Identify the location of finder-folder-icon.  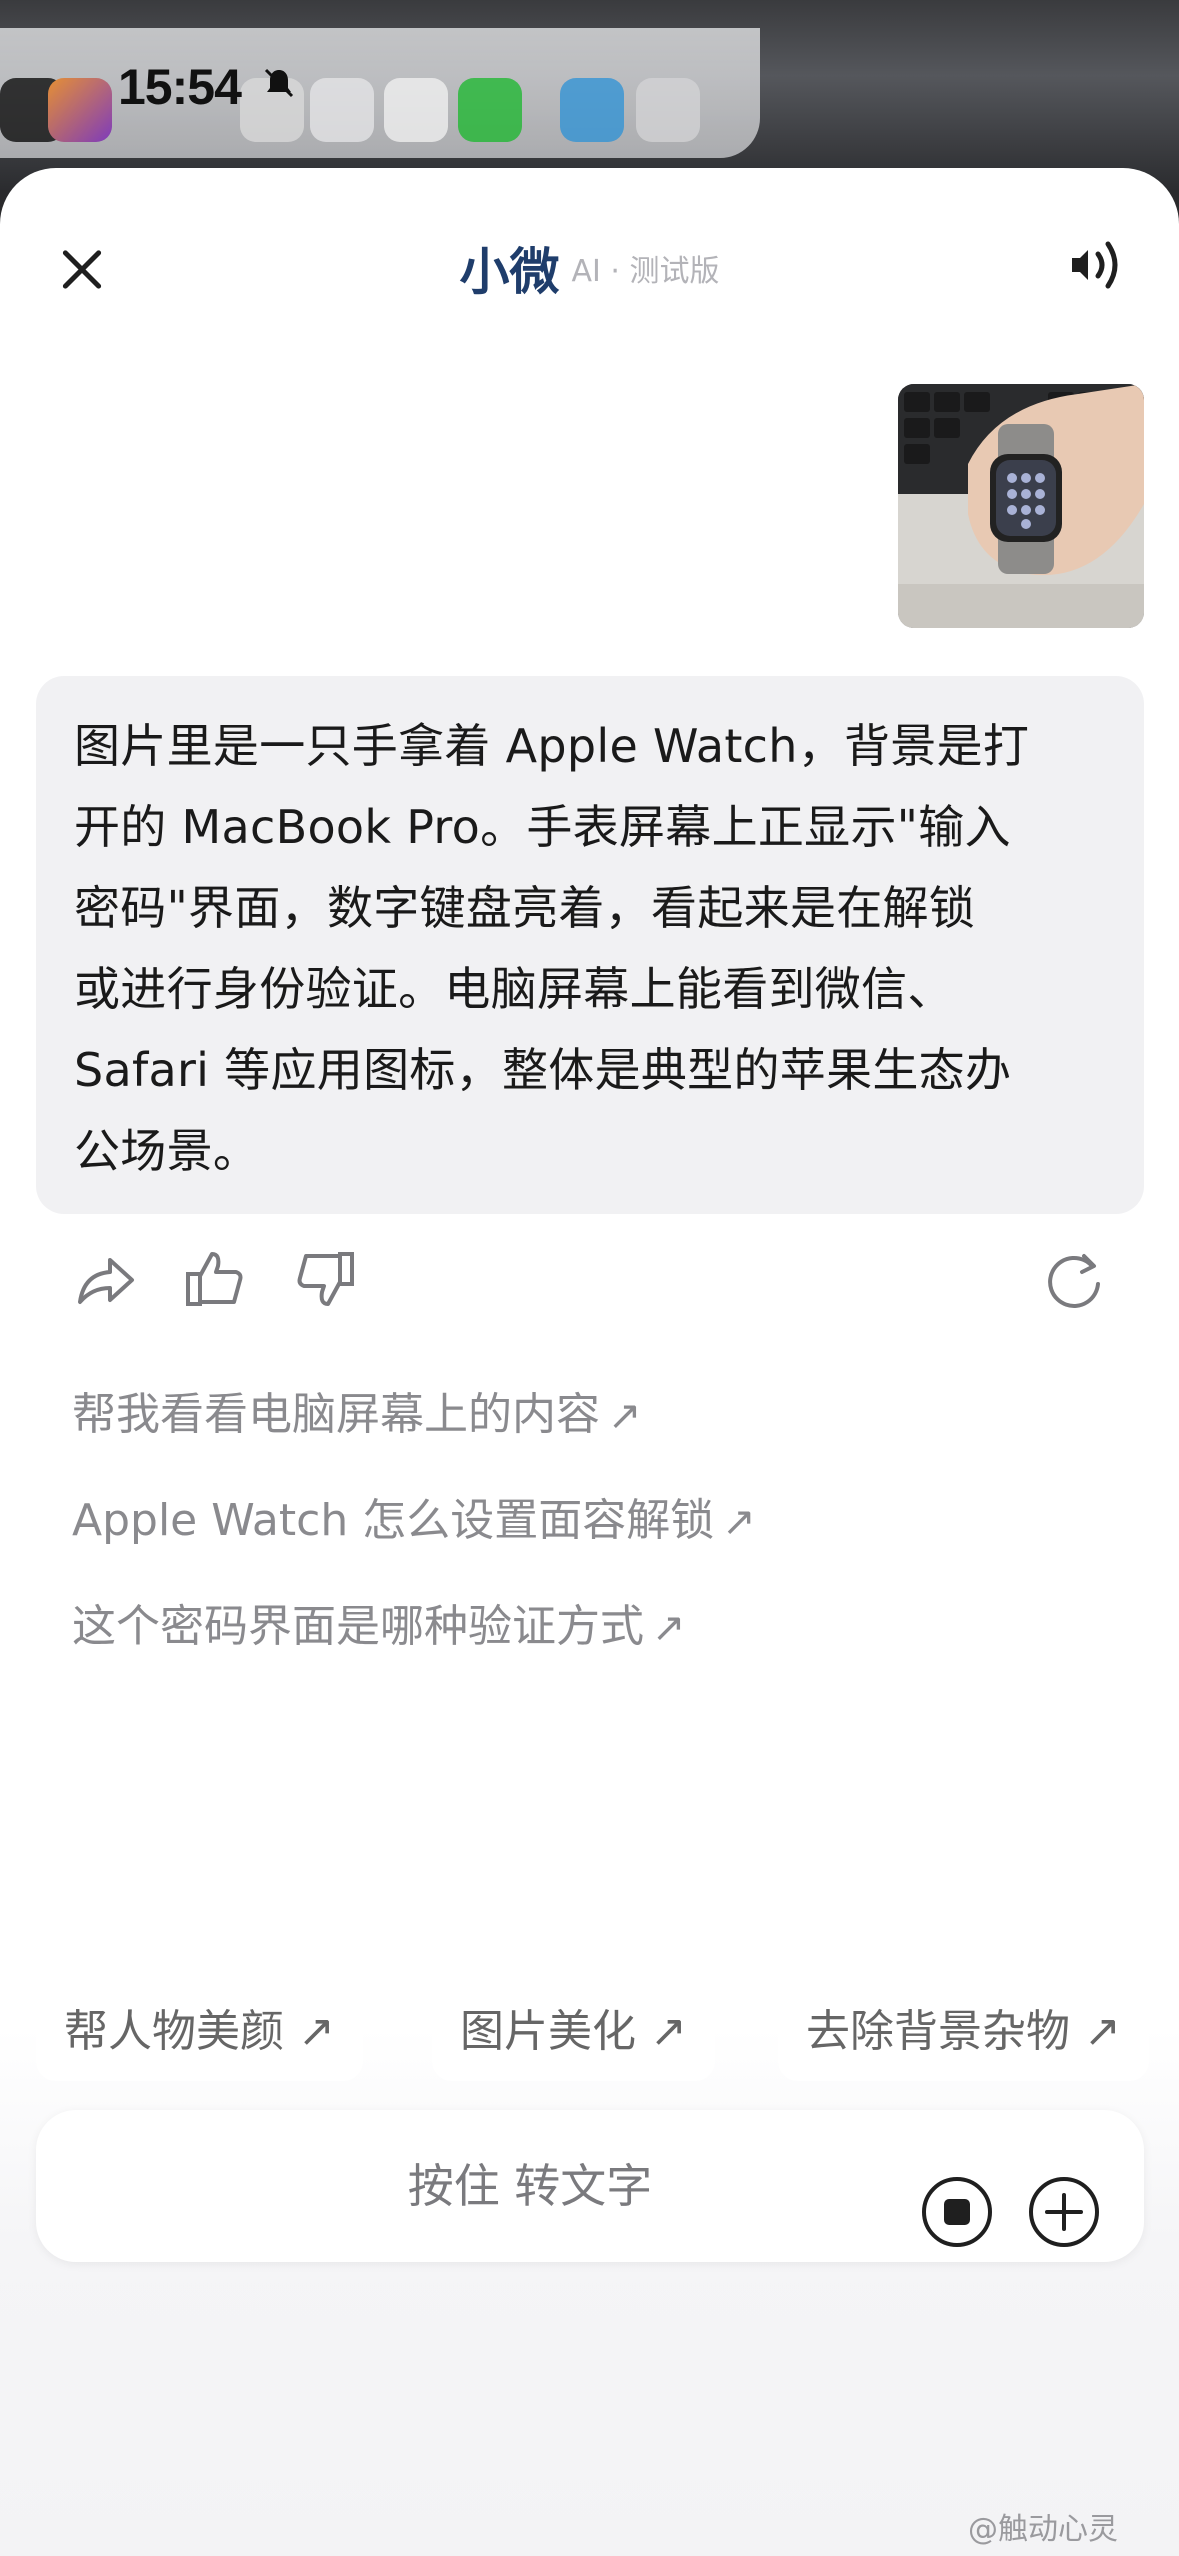
(592, 110).